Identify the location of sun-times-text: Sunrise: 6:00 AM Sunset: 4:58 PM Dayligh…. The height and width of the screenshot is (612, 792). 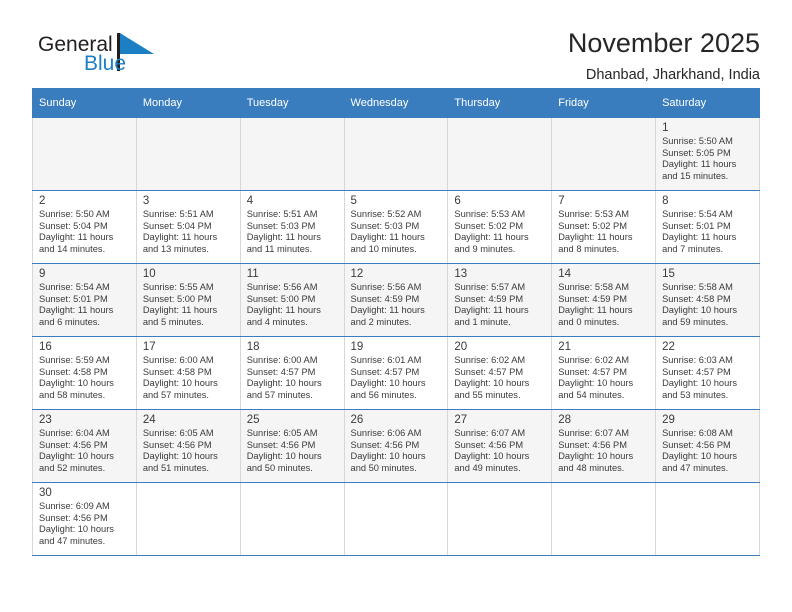
(180, 377).